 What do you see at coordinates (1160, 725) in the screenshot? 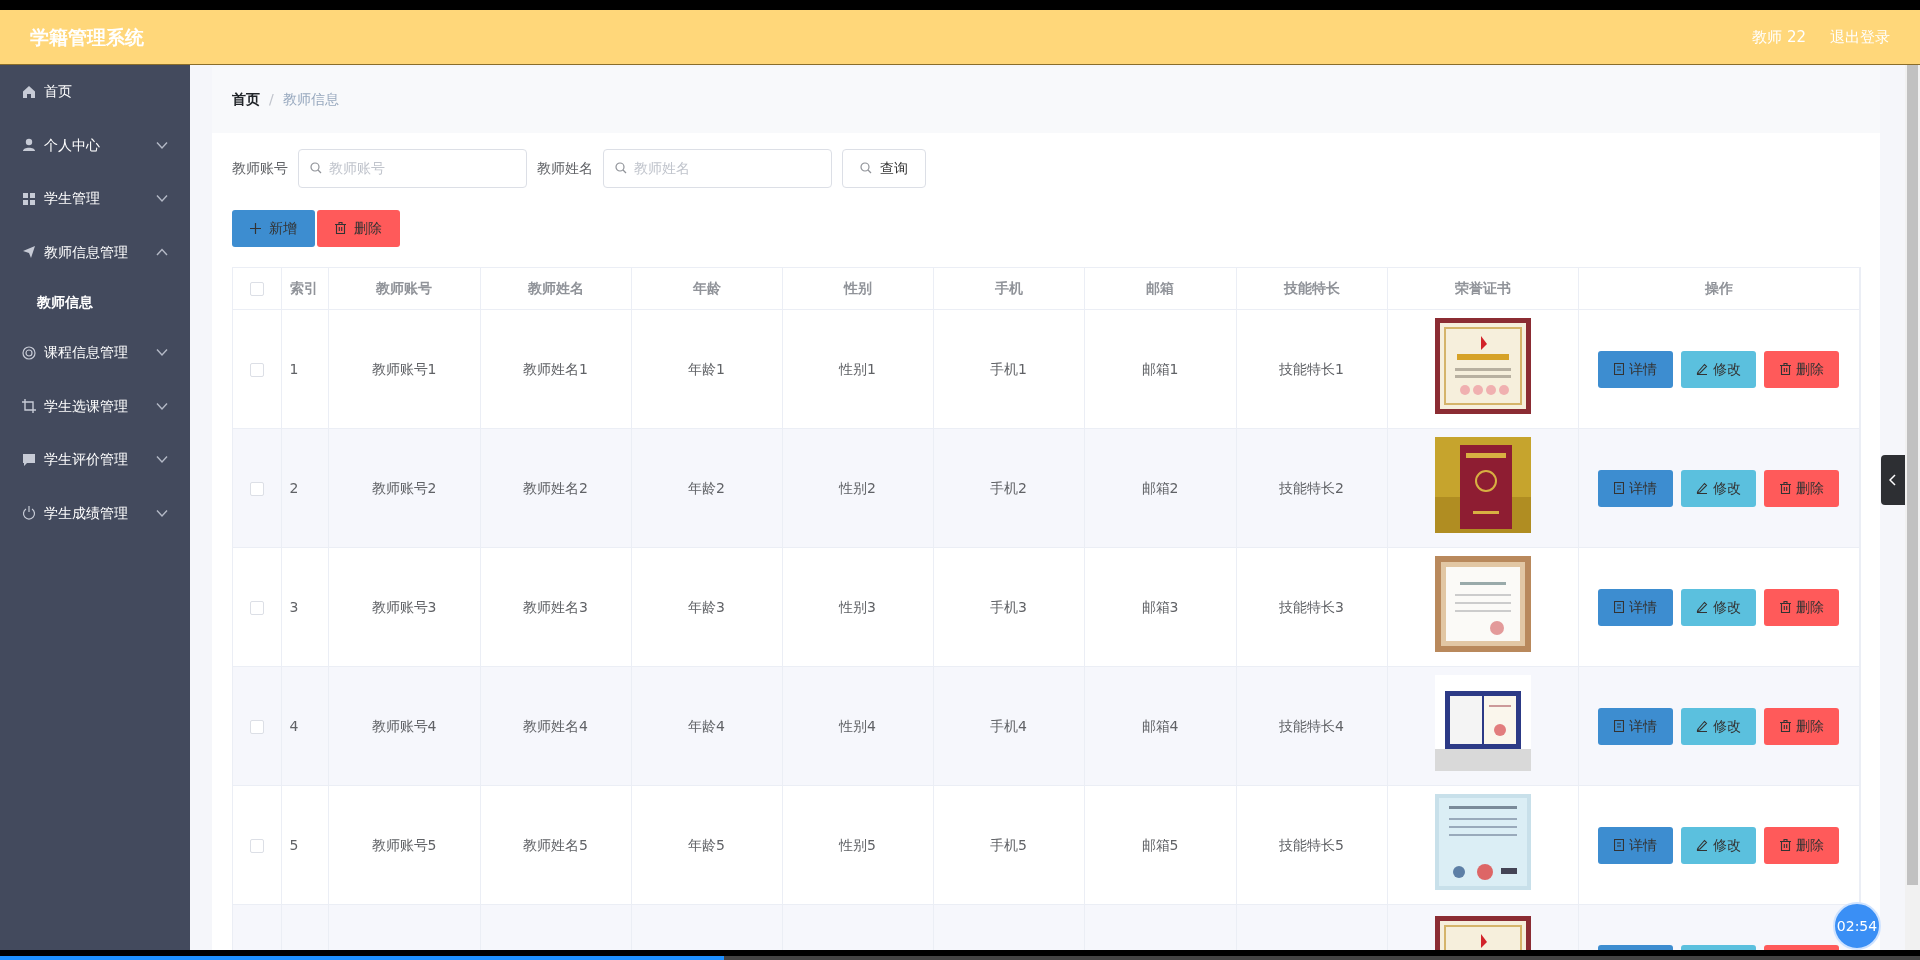
I see `table-cell: 邮箱4` at bounding box center [1160, 725].